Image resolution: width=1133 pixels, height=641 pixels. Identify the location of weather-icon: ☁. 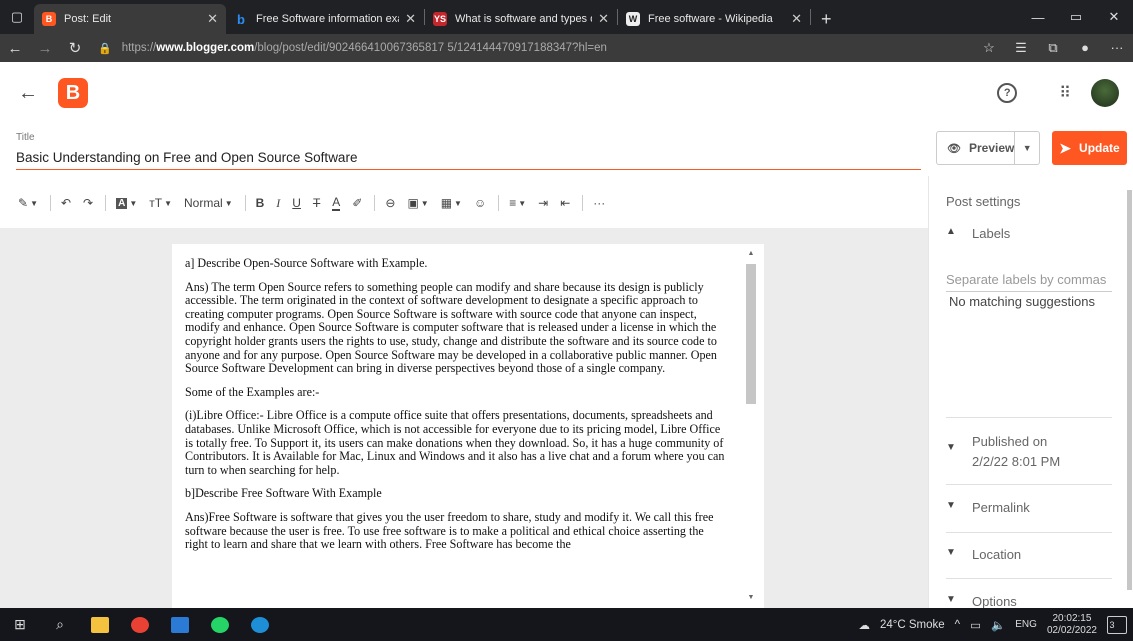
(864, 625).